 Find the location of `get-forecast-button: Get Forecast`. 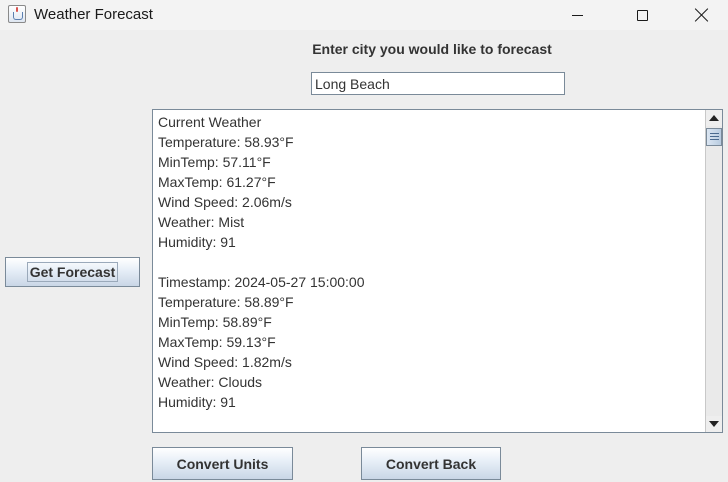

get-forecast-button: Get Forecast is located at coordinates (72, 272).